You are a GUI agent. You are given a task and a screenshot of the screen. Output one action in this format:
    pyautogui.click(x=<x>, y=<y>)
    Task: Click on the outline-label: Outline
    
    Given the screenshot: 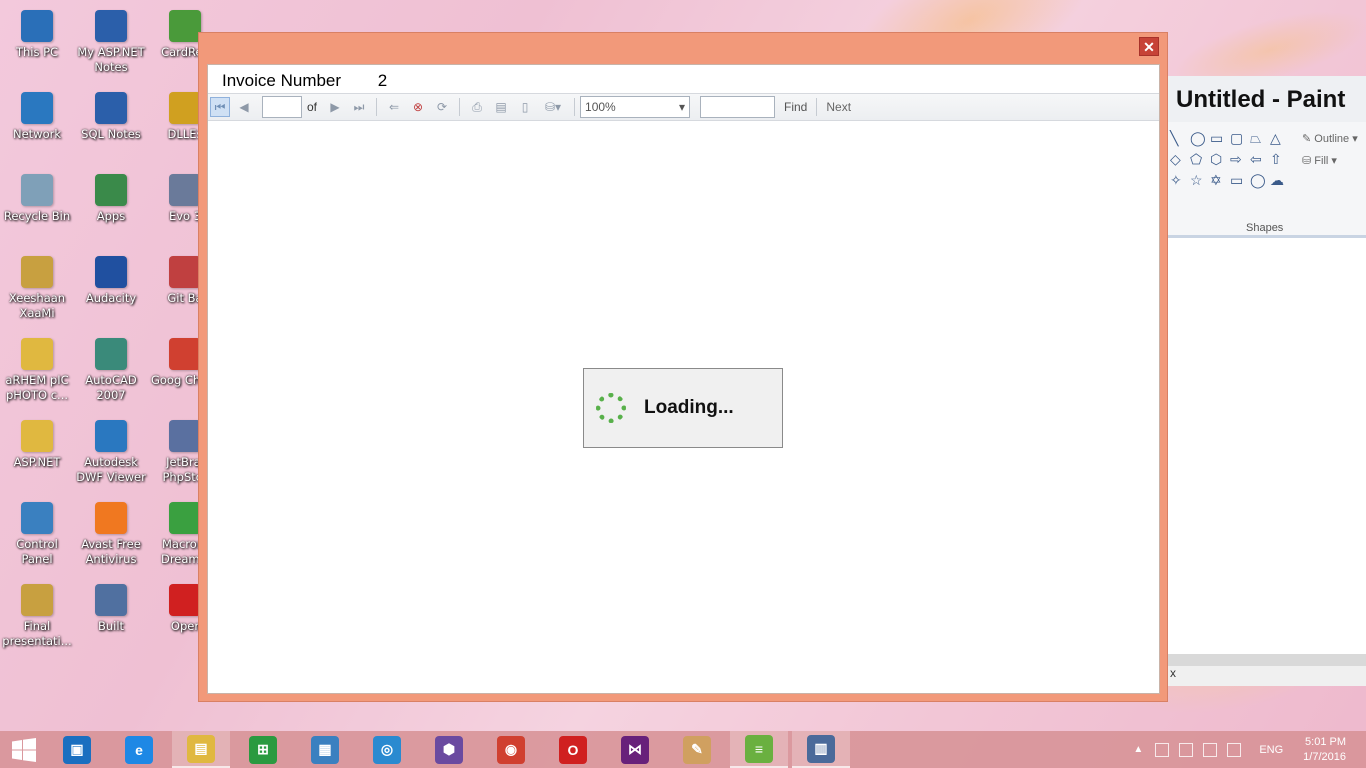 What is the action you would take?
    pyautogui.click(x=1332, y=139)
    